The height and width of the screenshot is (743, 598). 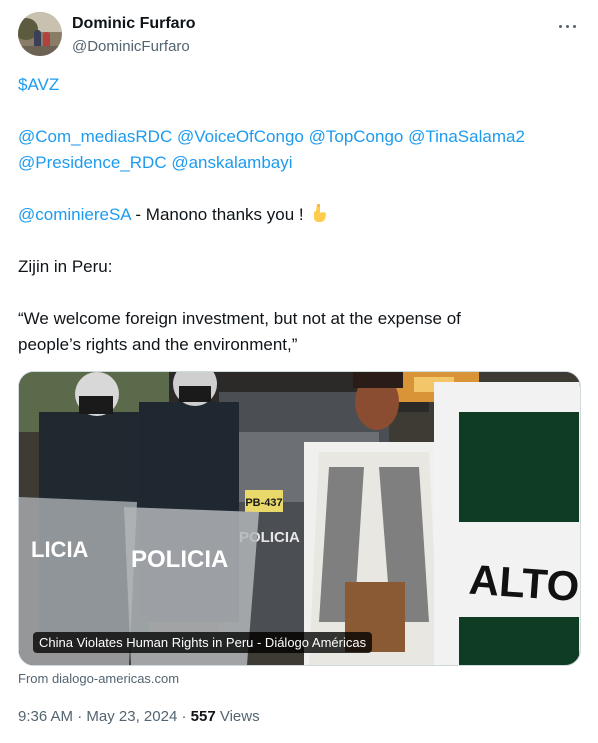 What do you see at coordinates (95, 136) in the screenshot?
I see `mention-link: @Com_mediasRDC` at bounding box center [95, 136].